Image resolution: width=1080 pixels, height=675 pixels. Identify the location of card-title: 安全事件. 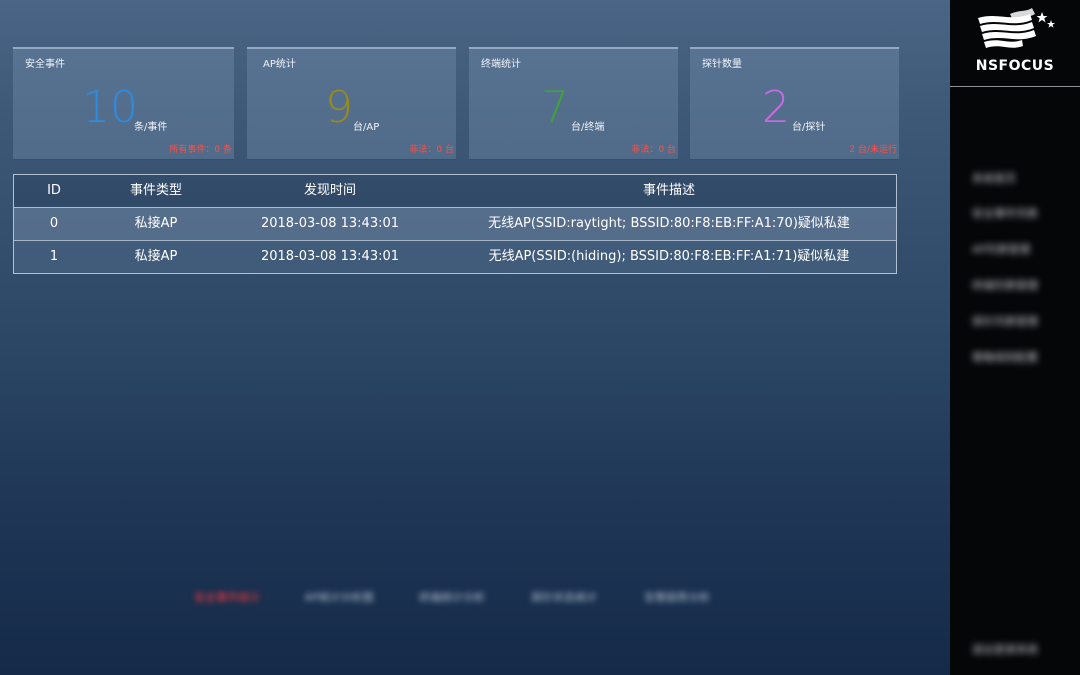
(45, 64).